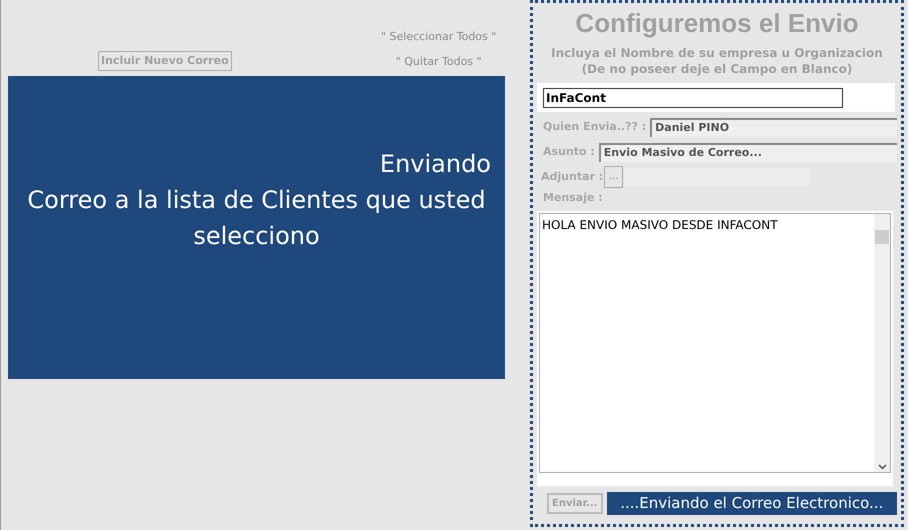 The height and width of the screenshot is (530, 908). What do you see at coordinates (573, 198) in the screenshot?
I see `message-label: Mensaje :` at bounding box center [573, 198].